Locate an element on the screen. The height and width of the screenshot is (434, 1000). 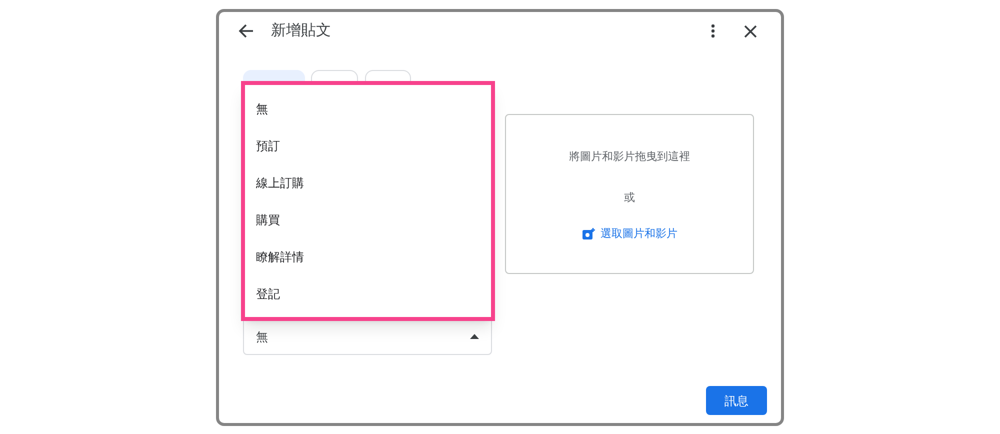
or-text: 或 is located at coordinates (629, 198).